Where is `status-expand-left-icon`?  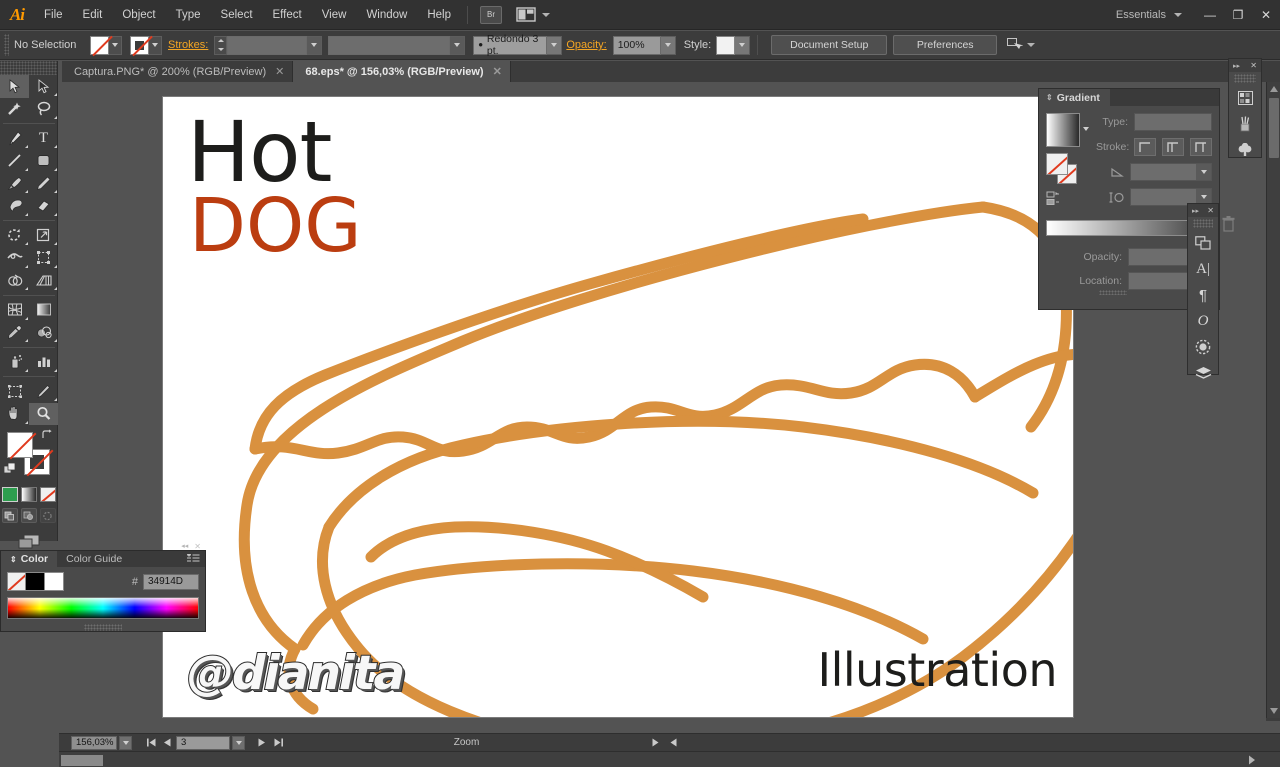
status-expand-left-icon is located at coordinates (673, 743).